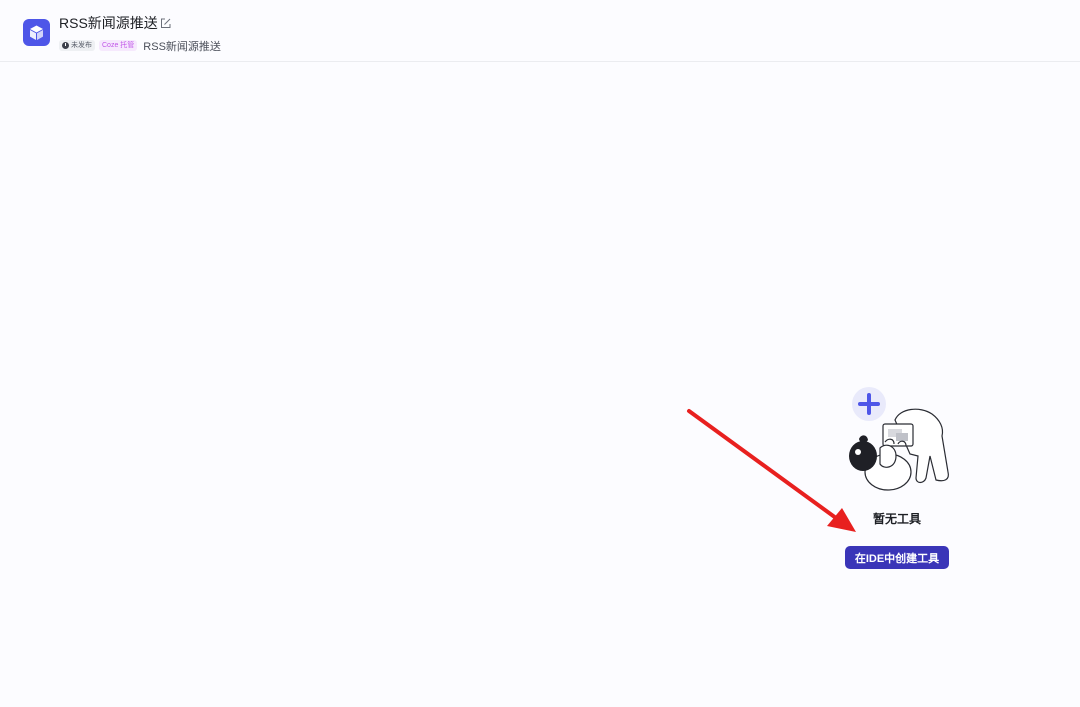  What do you see at coordinates (896, 519) in the screenshot?
I see `empty-title: 暂无工具` at bounding box center [896, 519].